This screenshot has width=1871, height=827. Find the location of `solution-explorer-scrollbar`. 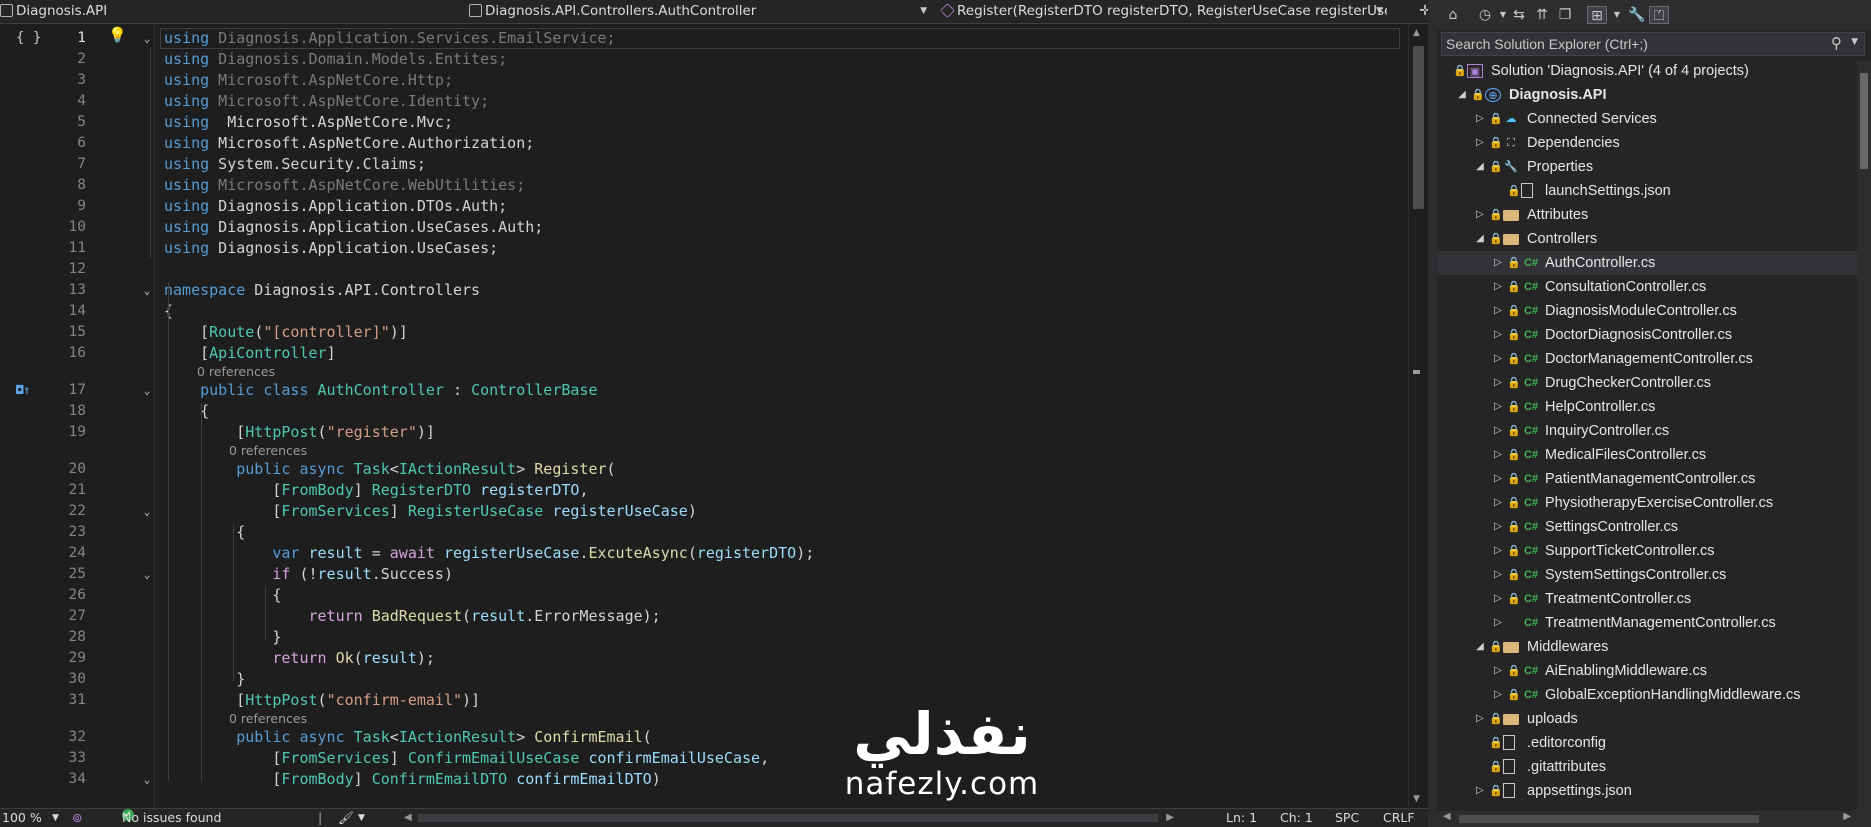

solution-explorer-scrollbar is located at coordinates (1864, 444).